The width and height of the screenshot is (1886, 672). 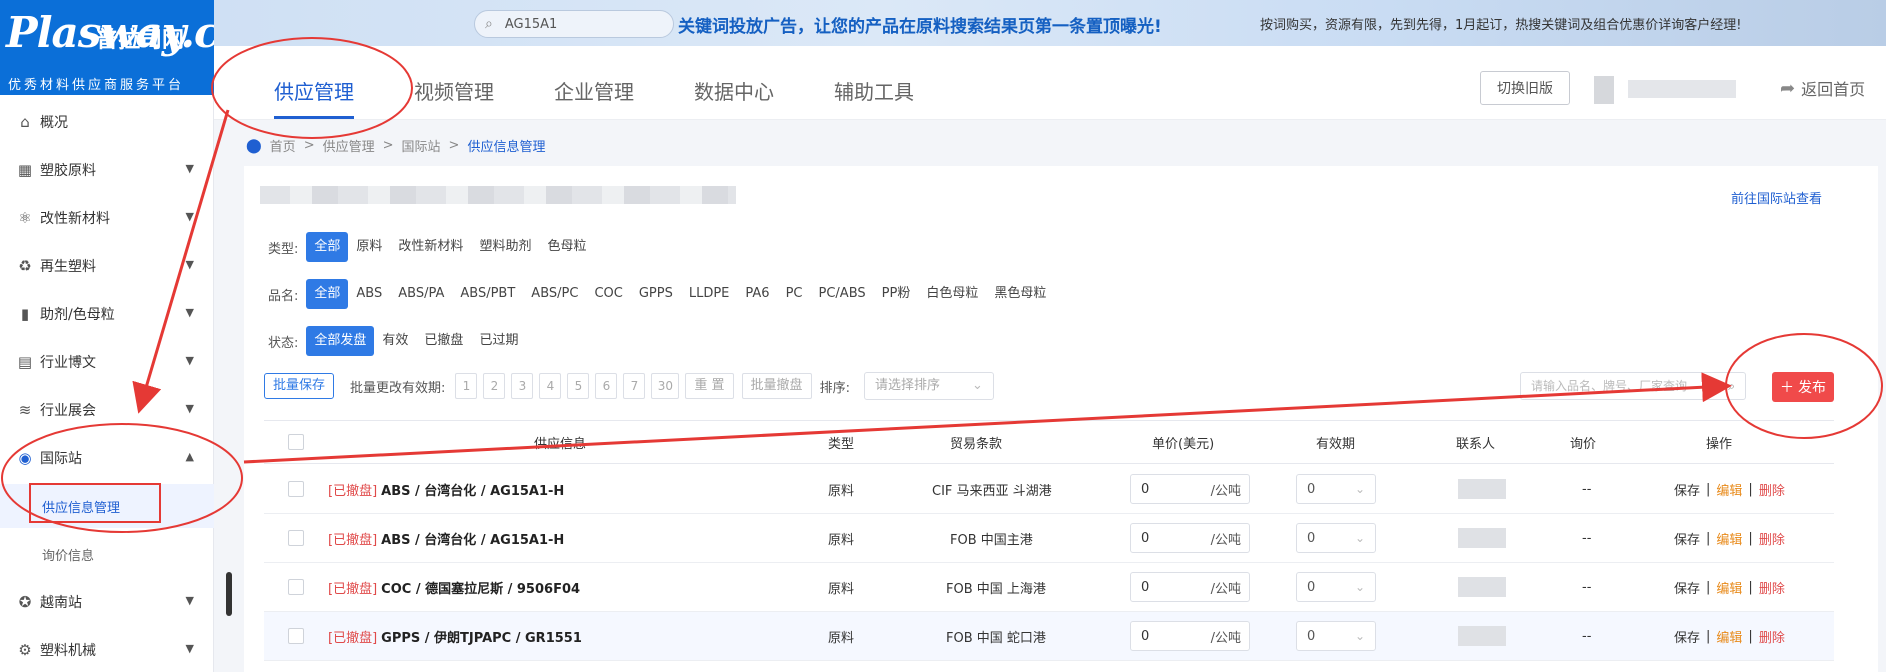 I want to click on type-filter-option: 塑料助剂, so click(x=505, y=247).